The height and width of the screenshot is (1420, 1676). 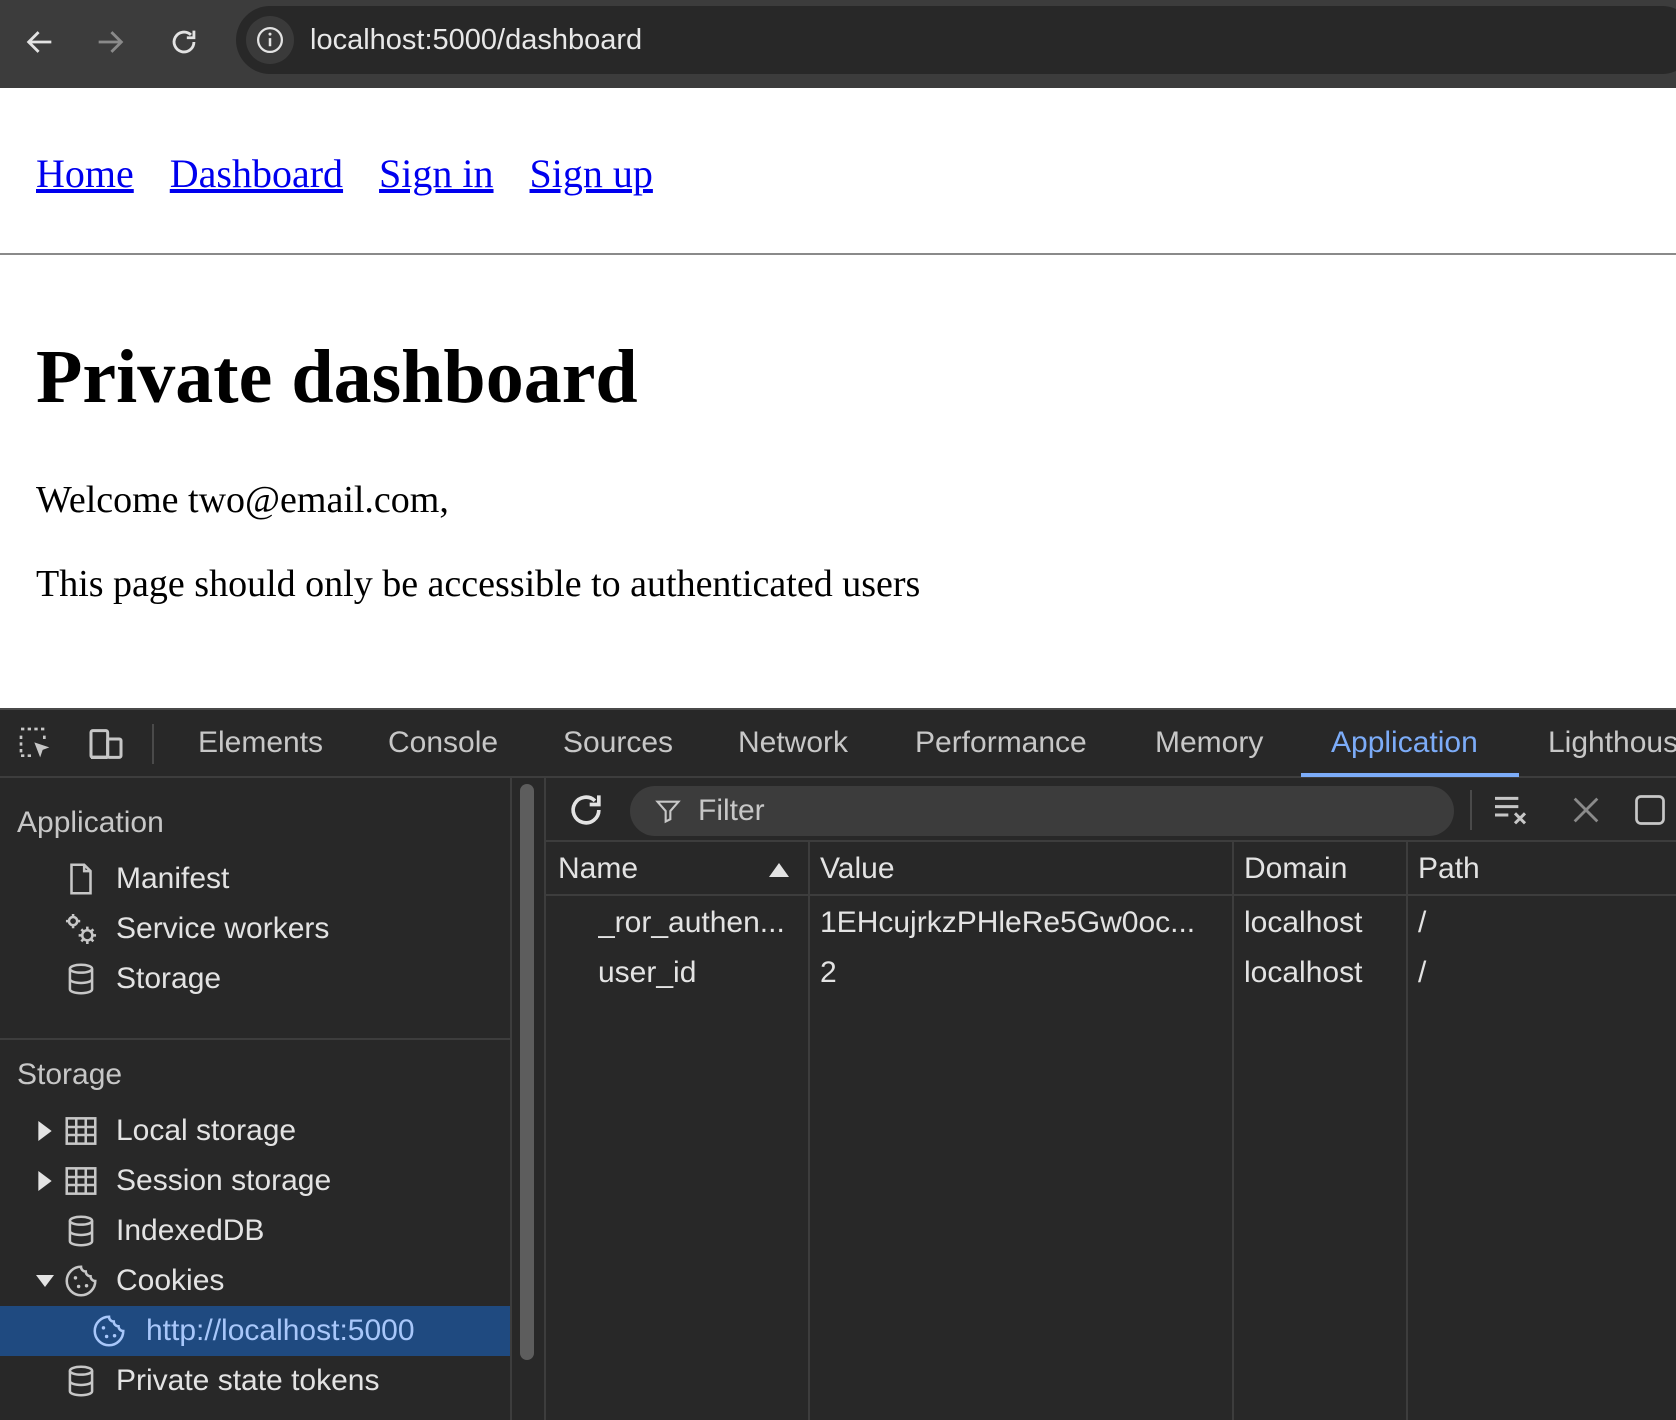 I want to click on filter-box, so click(x=1042, y=811).